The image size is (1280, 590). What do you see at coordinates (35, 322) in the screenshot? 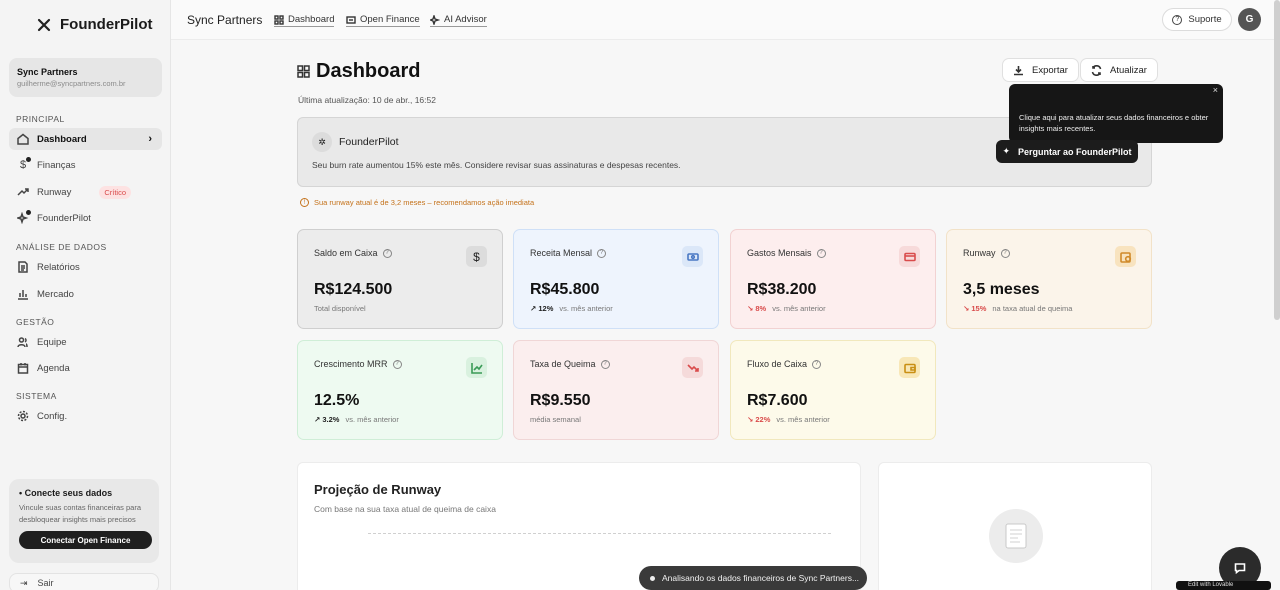
I see `section-gestao: GESTÃO` at bounding box center [35, 322].